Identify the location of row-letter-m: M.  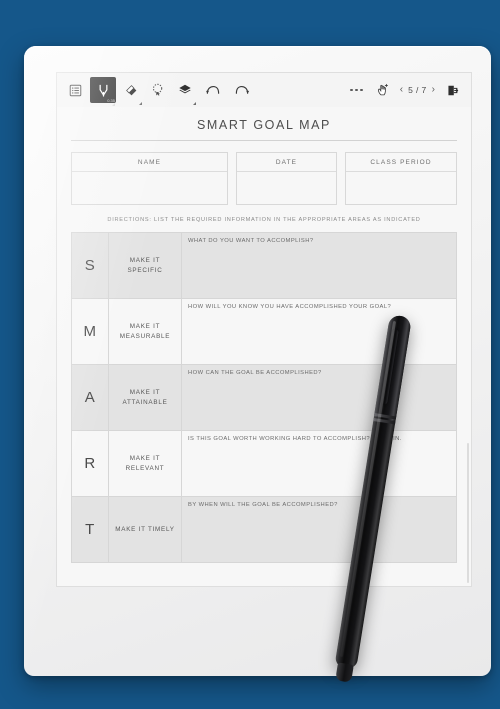
(90, 331).